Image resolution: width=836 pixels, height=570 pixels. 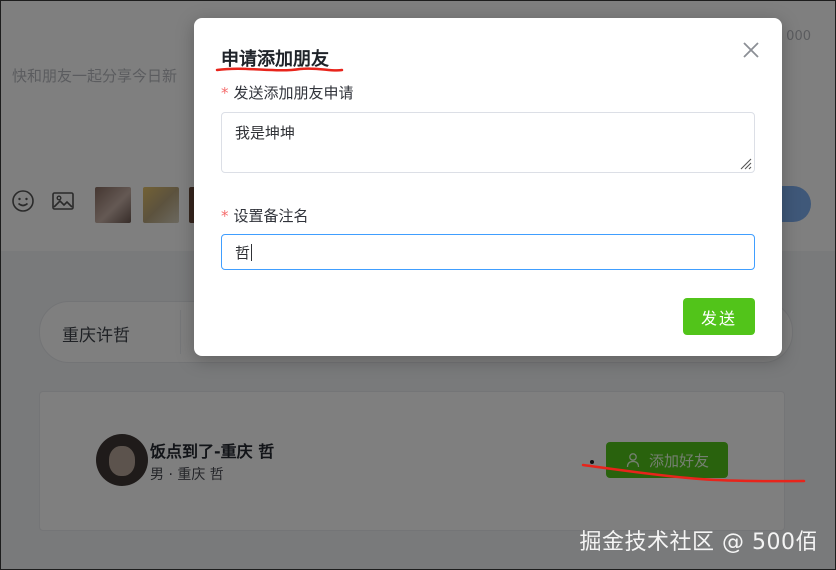 I want to click on resize-grip-icon, so click(x=745, y=163).